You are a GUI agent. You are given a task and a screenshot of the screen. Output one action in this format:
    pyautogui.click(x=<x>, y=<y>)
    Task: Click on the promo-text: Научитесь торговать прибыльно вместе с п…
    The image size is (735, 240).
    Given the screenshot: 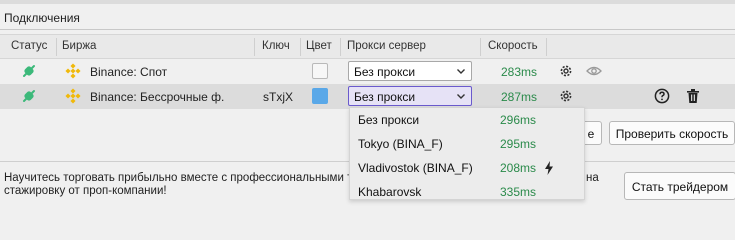 What is the action you would take?
    pyautogui.click(x=176, y=185)
    